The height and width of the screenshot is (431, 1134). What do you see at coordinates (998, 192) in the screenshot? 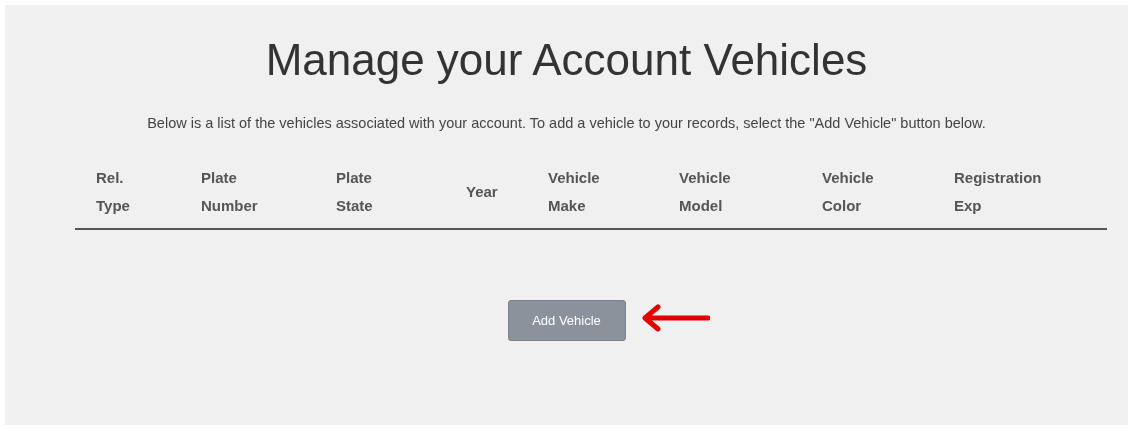
I see `column-header: Registration Exp` at bounding box center [998, 192].